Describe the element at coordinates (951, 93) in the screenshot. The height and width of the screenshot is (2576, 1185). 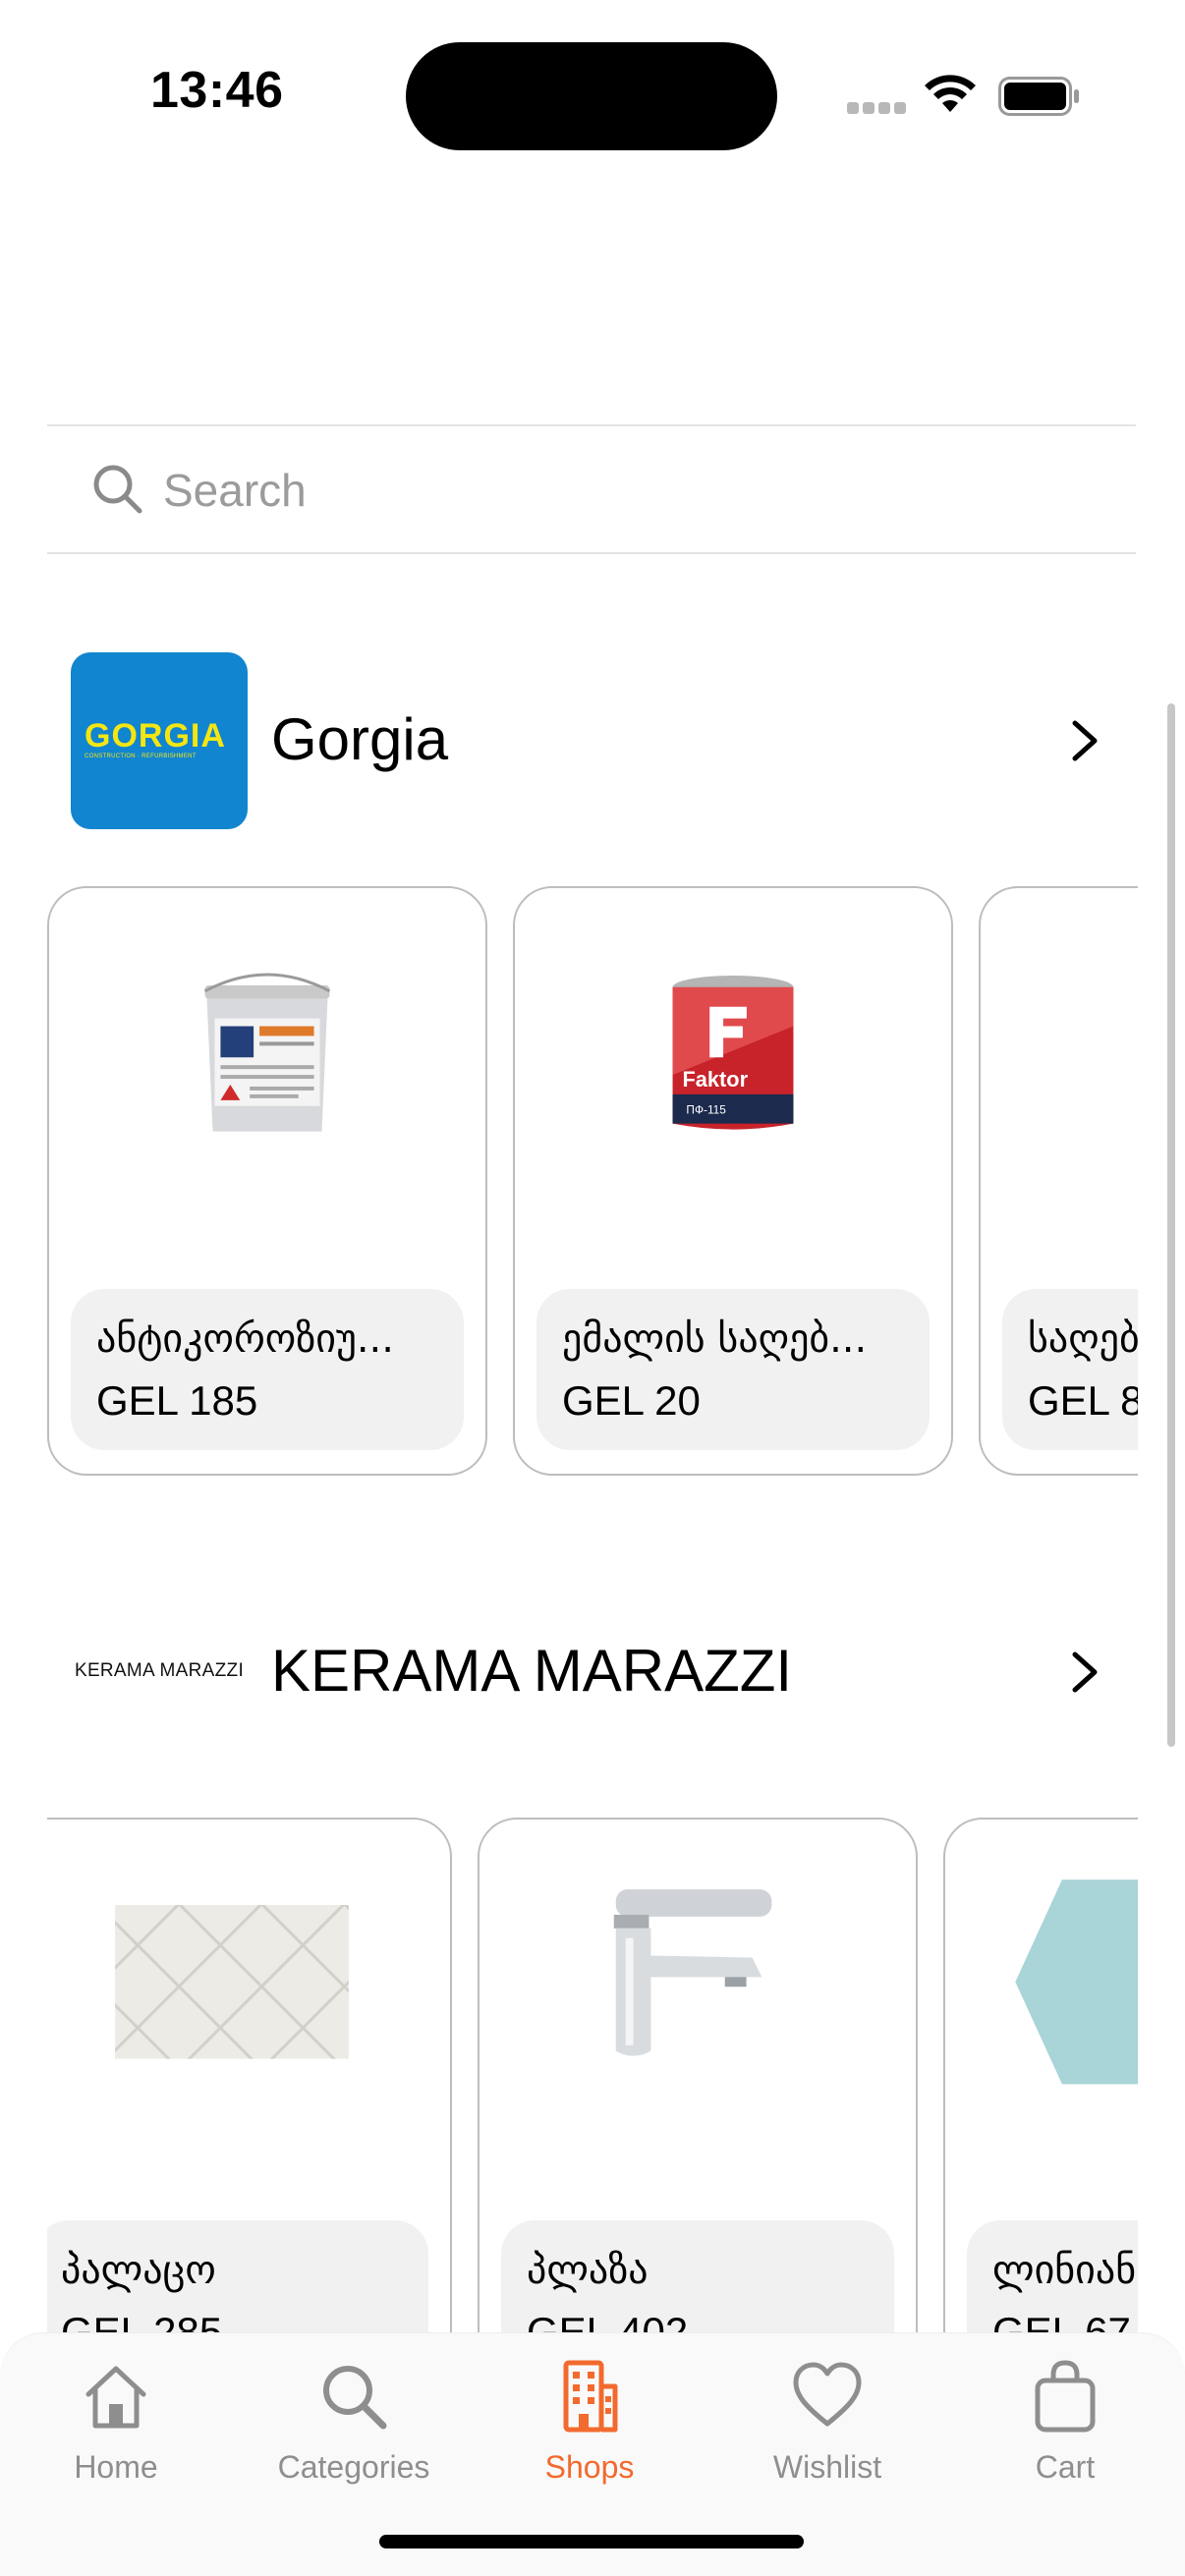
I see `wifi-icon` at that location.